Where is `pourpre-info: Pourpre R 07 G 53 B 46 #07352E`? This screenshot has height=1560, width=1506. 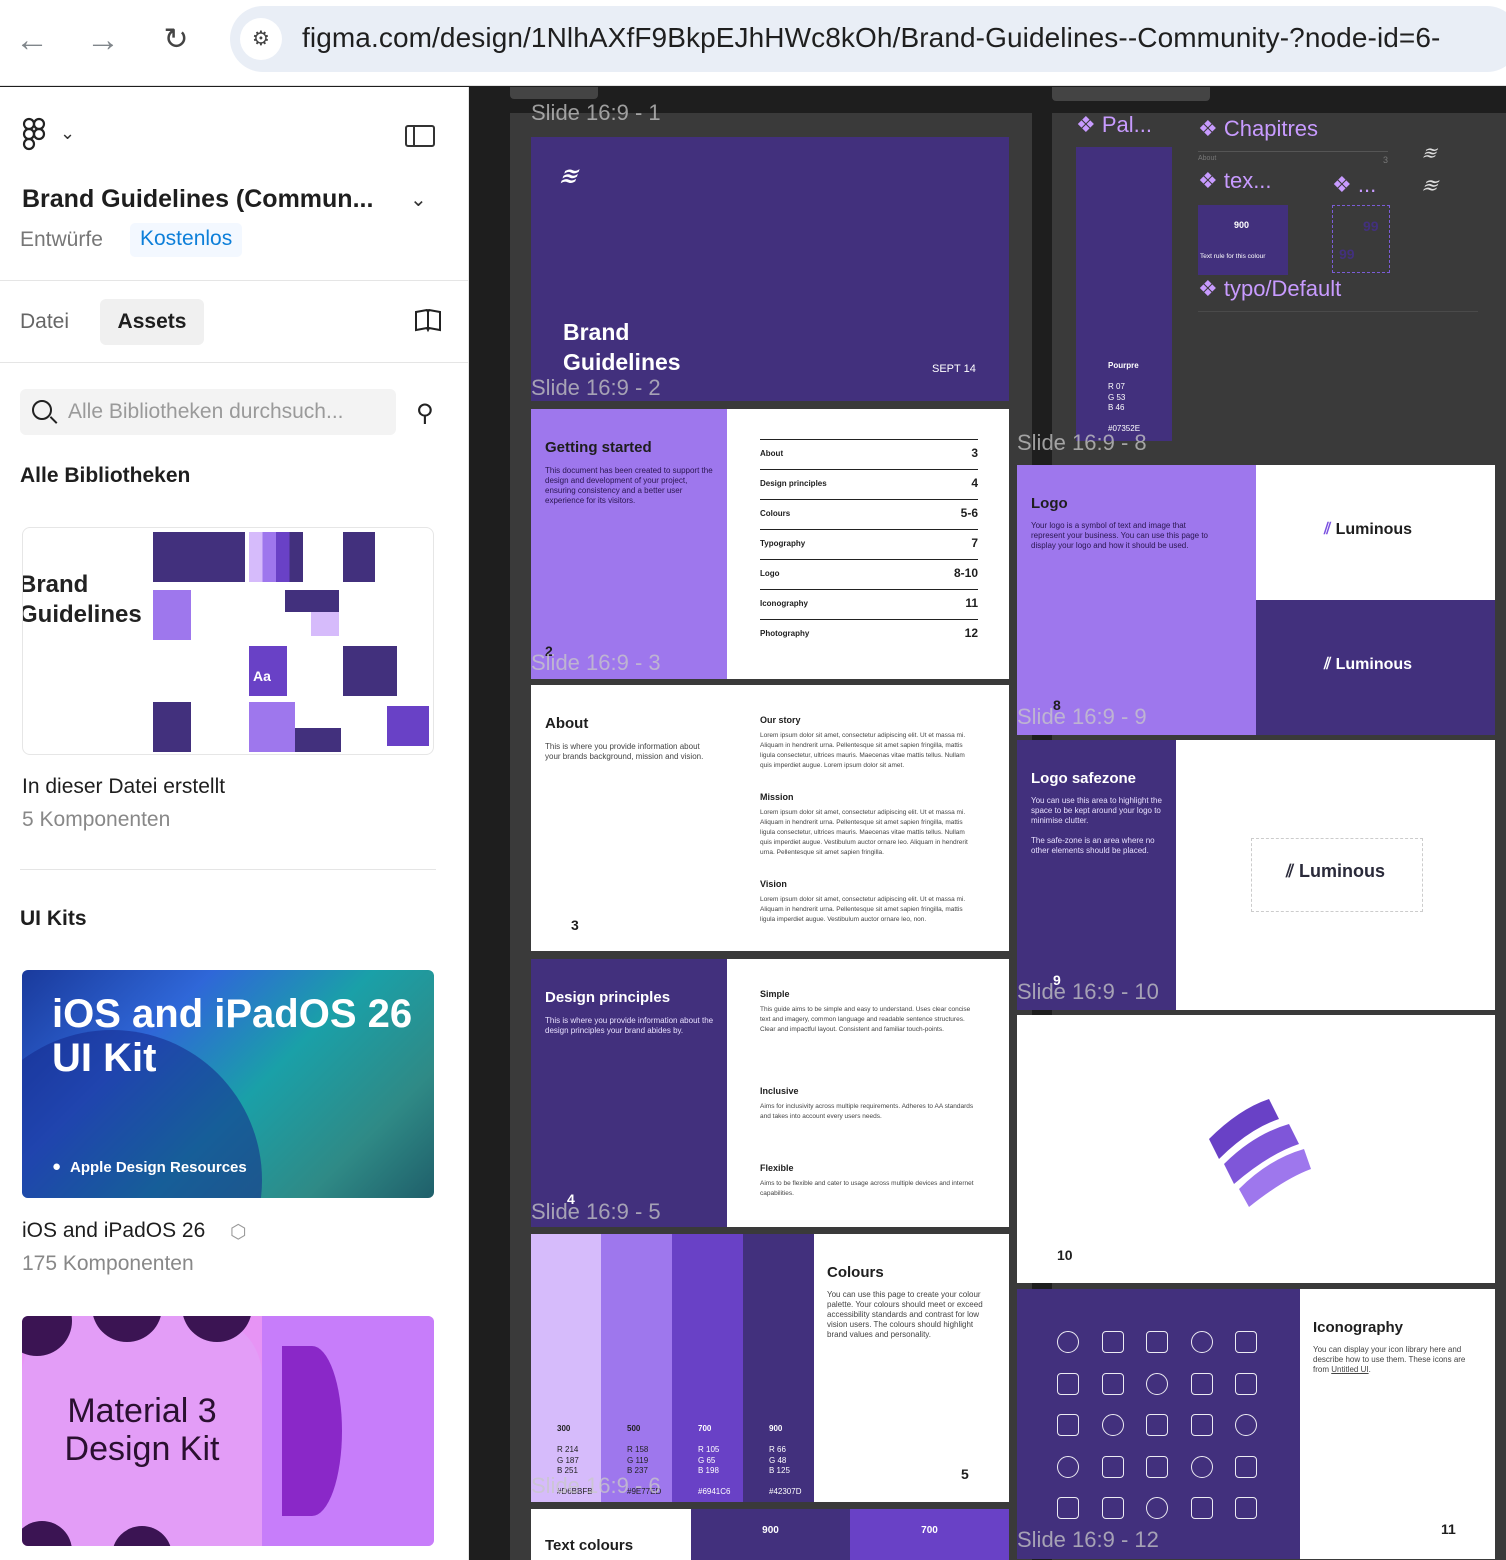
pourpre-info: Pourpre R 07 G 53 B 46 #07352E is located at coordinates (1124, 398).